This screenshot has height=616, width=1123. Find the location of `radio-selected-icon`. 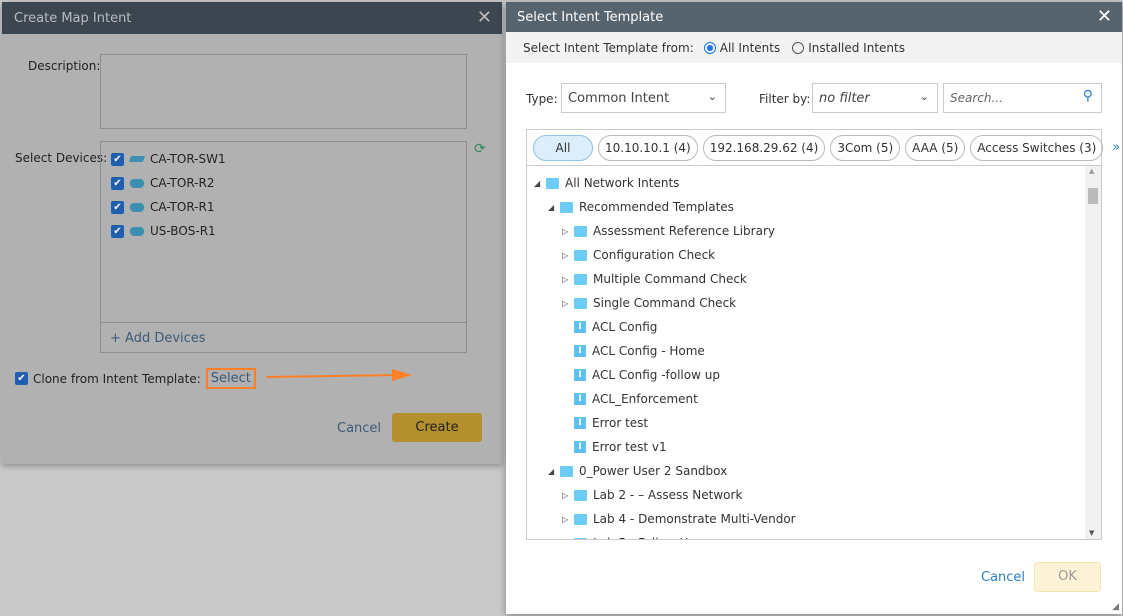

radio-selected-icon is located at coordinates (709, 48).